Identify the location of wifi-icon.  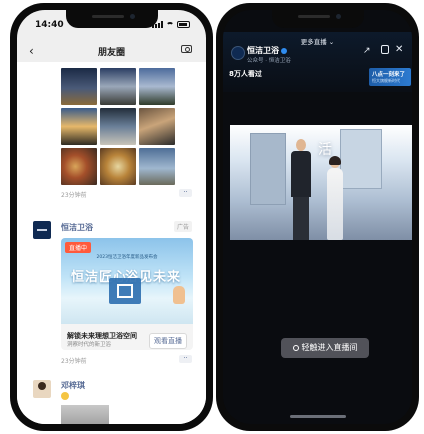
(170, 24).